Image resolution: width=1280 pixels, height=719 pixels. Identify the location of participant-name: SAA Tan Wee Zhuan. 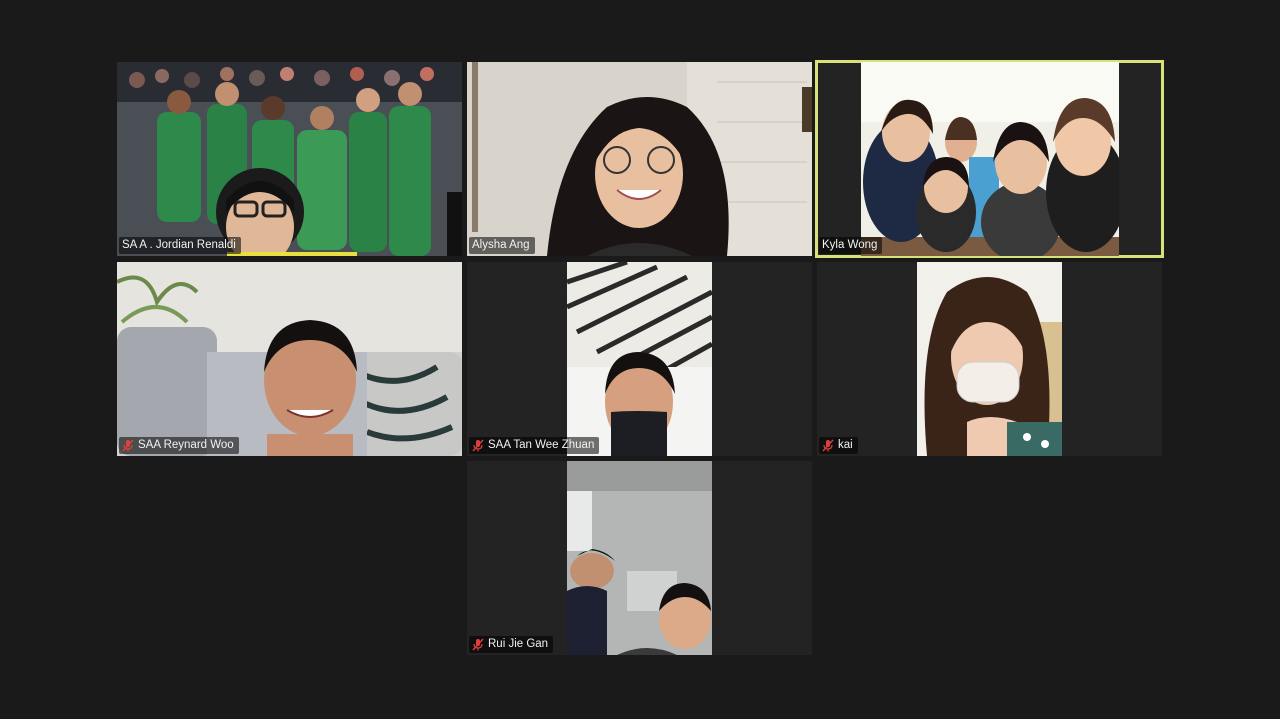
(541, 445).